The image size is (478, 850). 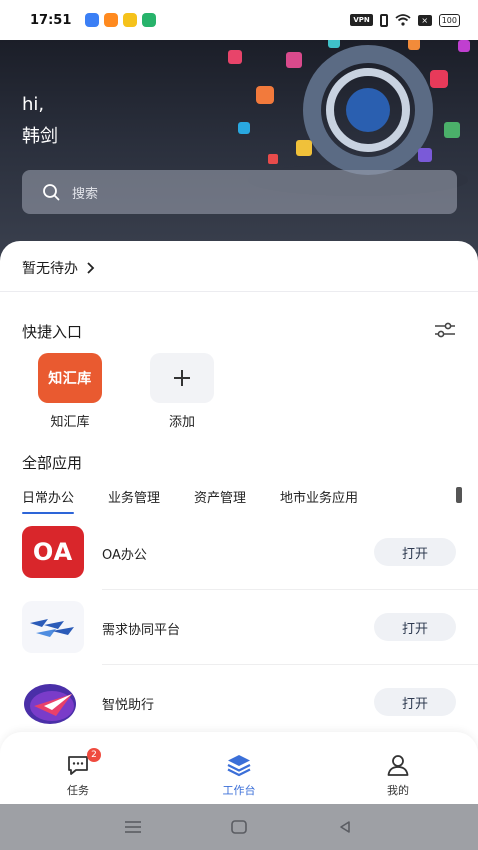 I want to click on back-button, so click(x=345, y=827).